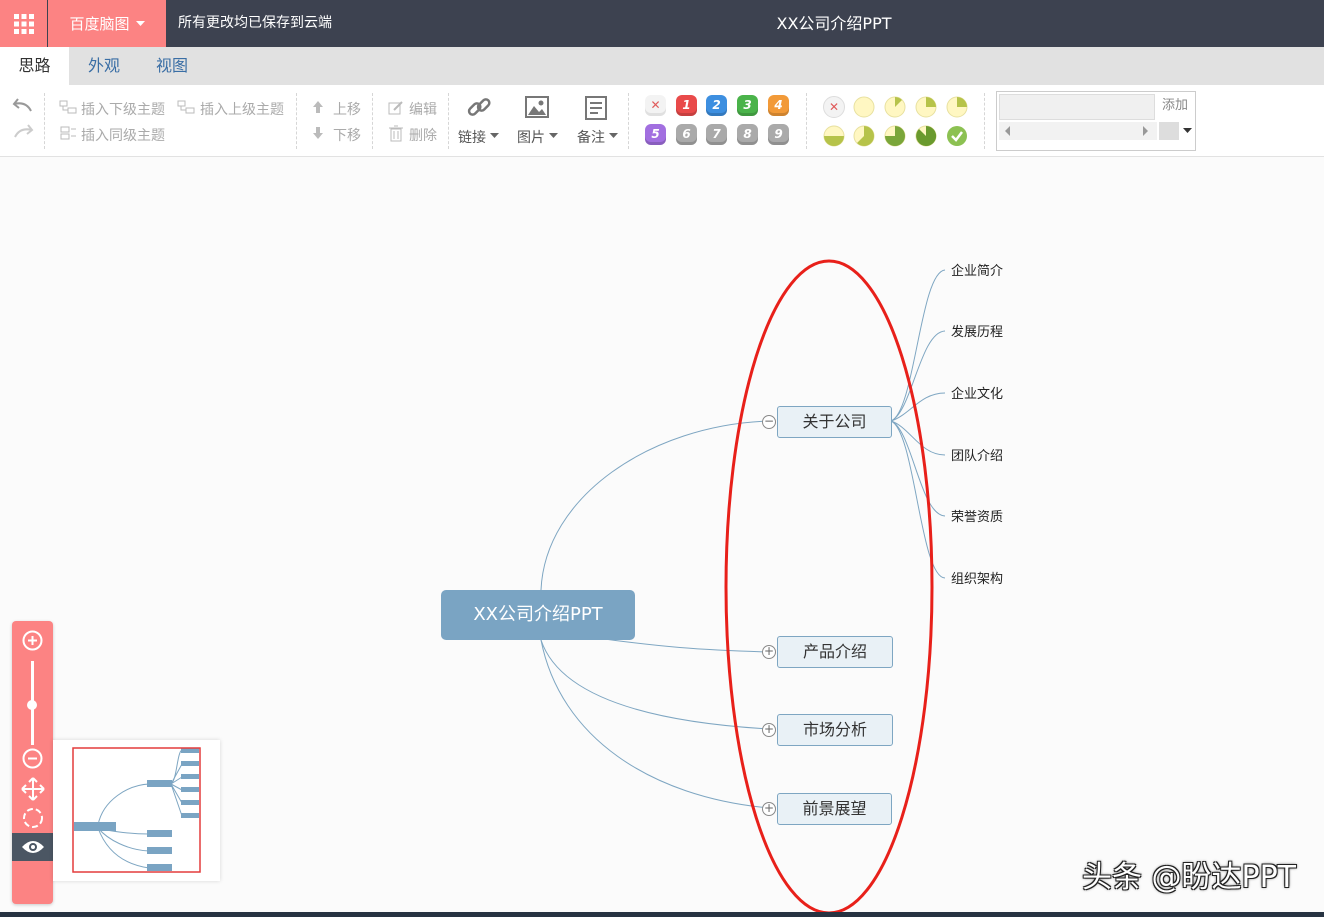 The height and width of the screenshot is (917, 1324). I want to click on tab-appearance: 外观, so click(104, 66).